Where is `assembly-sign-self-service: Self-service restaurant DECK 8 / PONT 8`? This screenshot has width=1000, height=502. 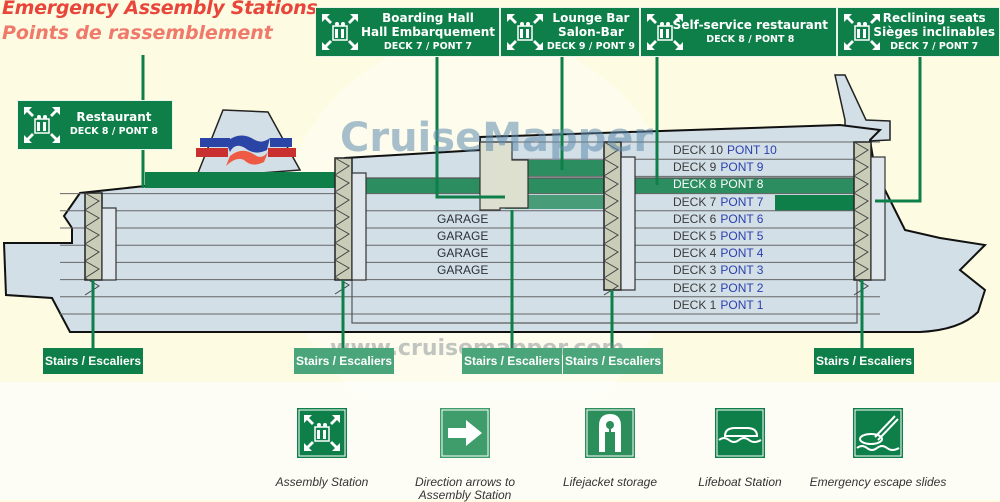 assembly-sign-self-service: Self-service restaurant DECK 8 / PONT 8 is located at coordinates (738, 32).